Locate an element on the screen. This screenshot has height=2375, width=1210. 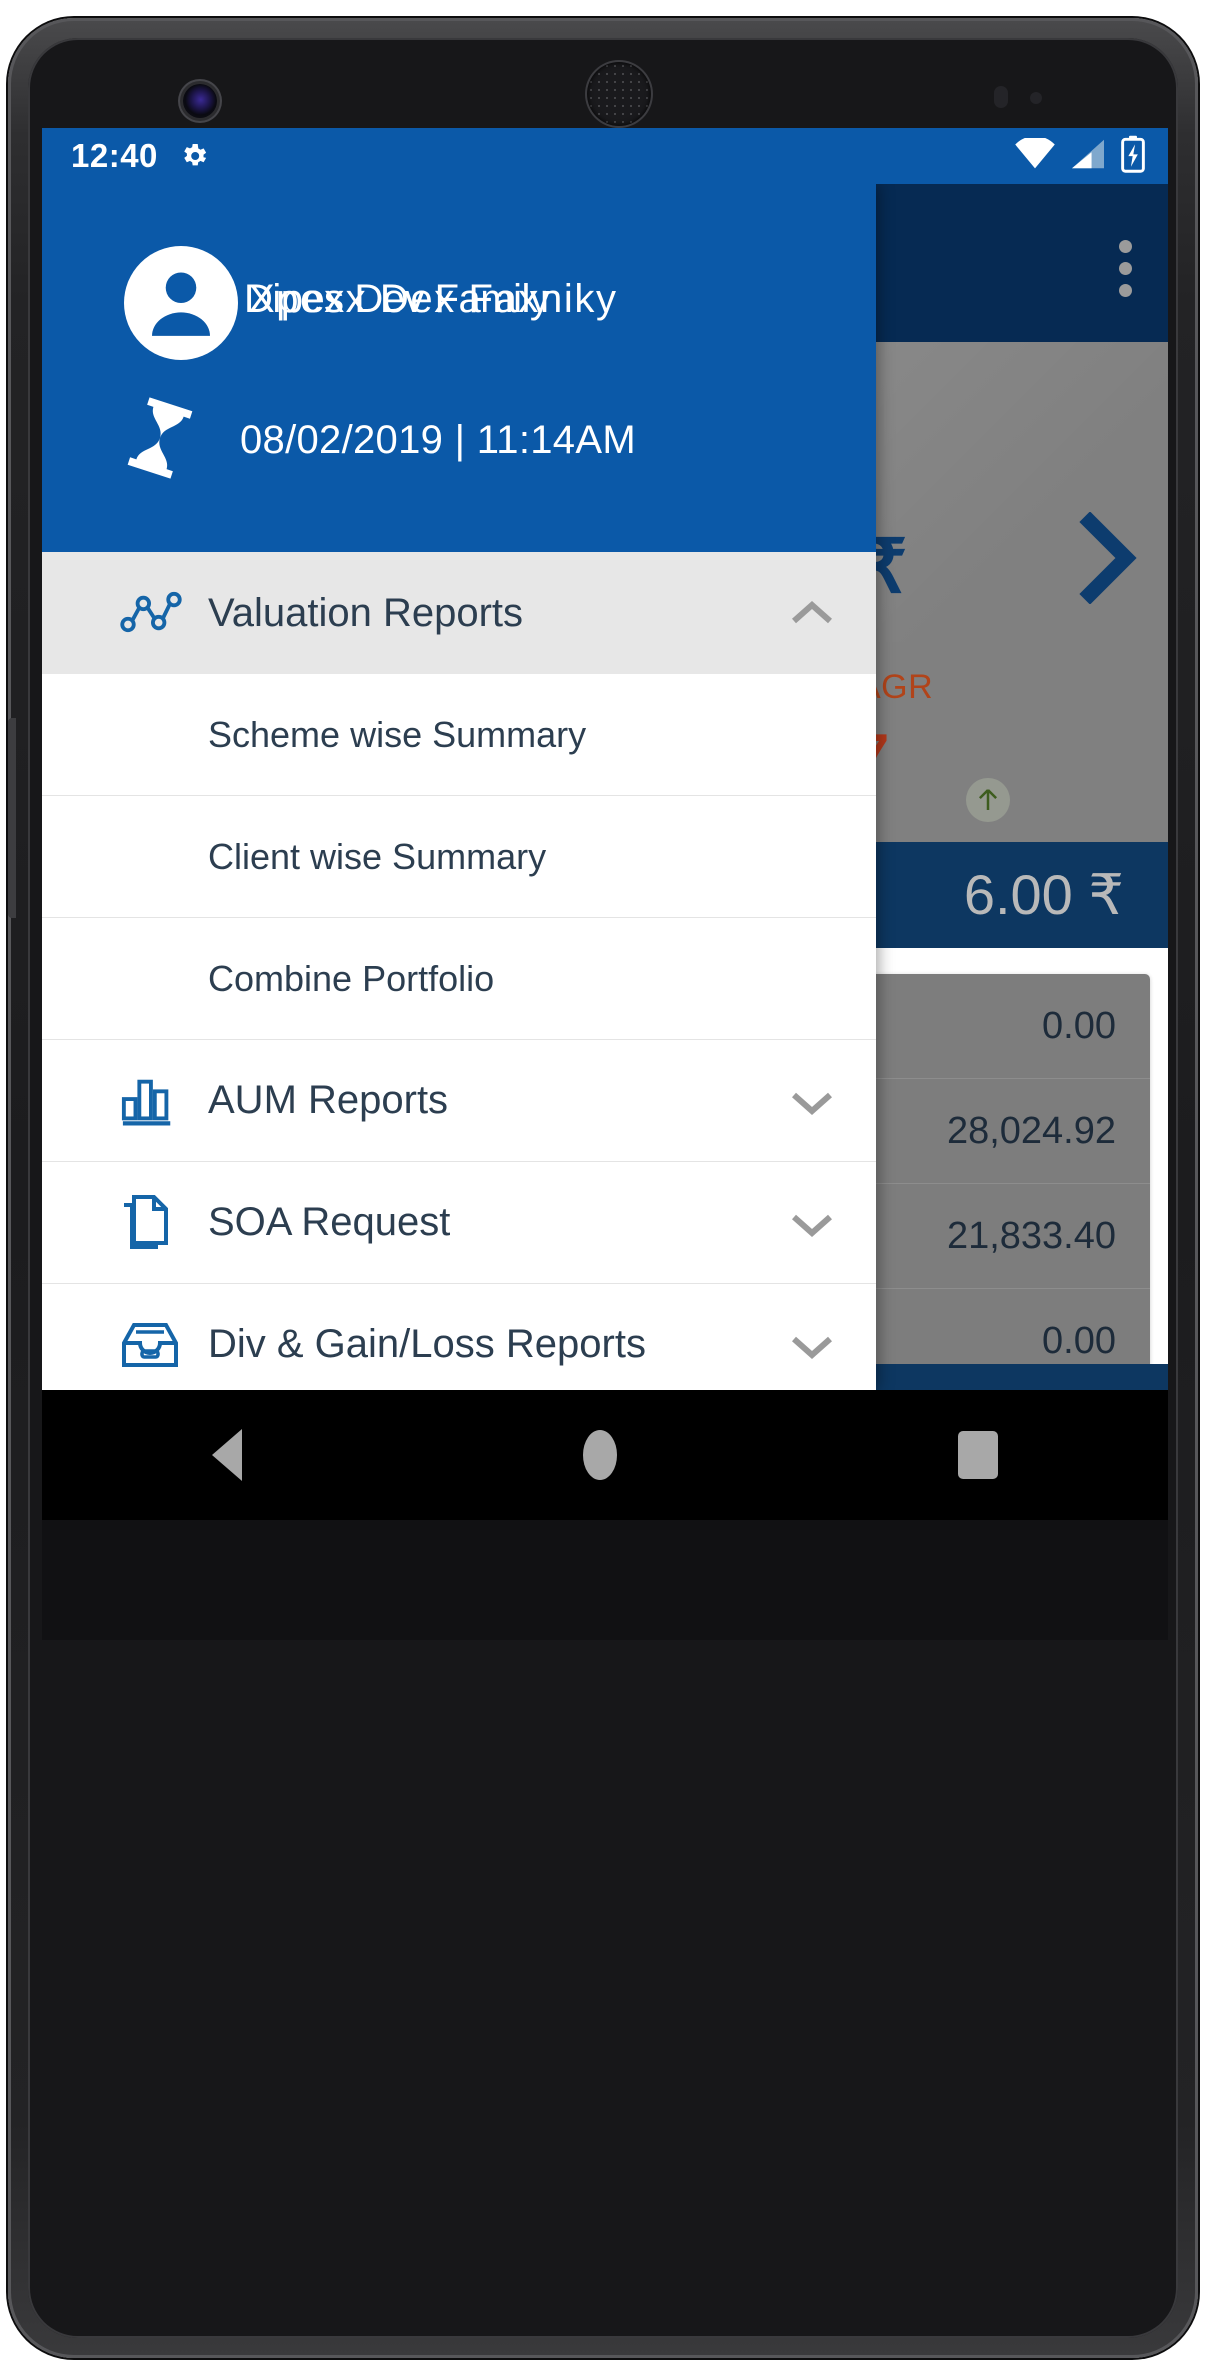
sidebar-item-valuation-reports: Valuation Reports is located at coordinates (459, 613).